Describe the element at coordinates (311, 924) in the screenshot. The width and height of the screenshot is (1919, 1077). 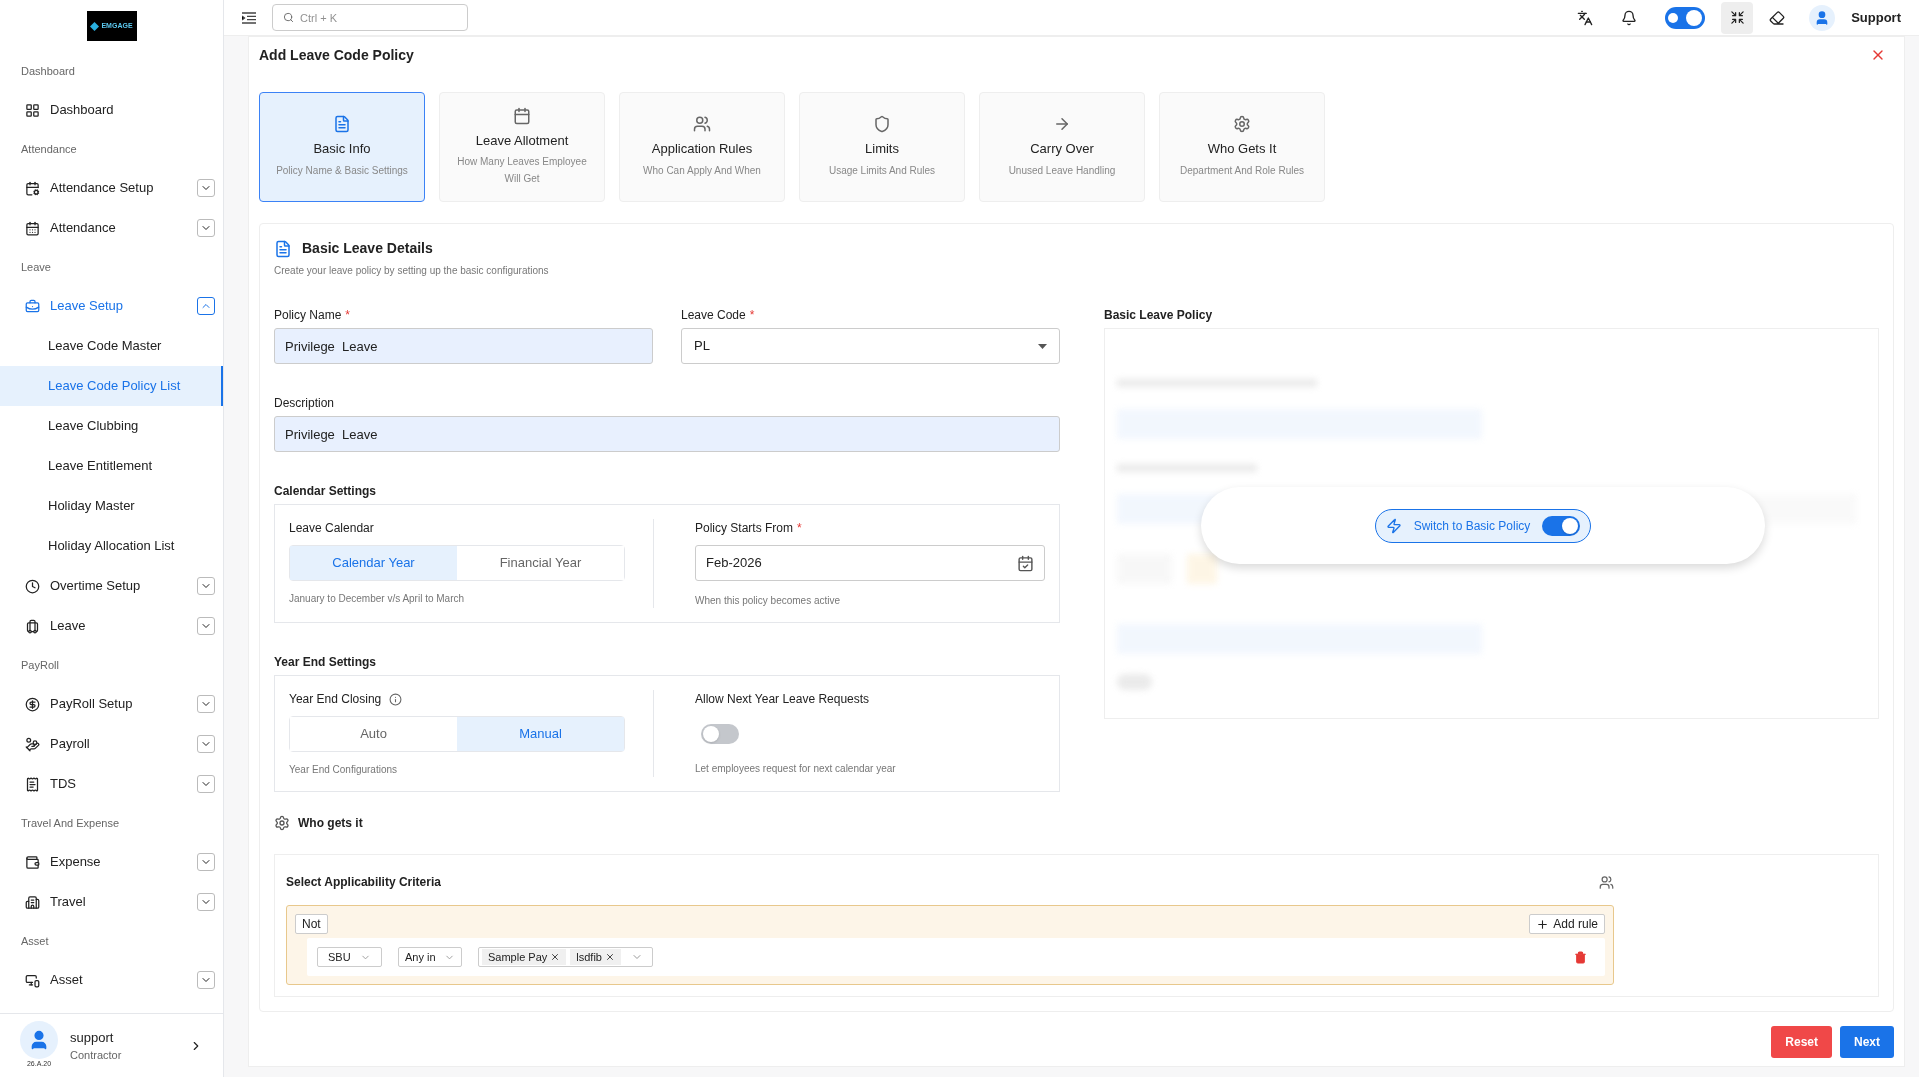
I see `not-toggle: Not` at that location.